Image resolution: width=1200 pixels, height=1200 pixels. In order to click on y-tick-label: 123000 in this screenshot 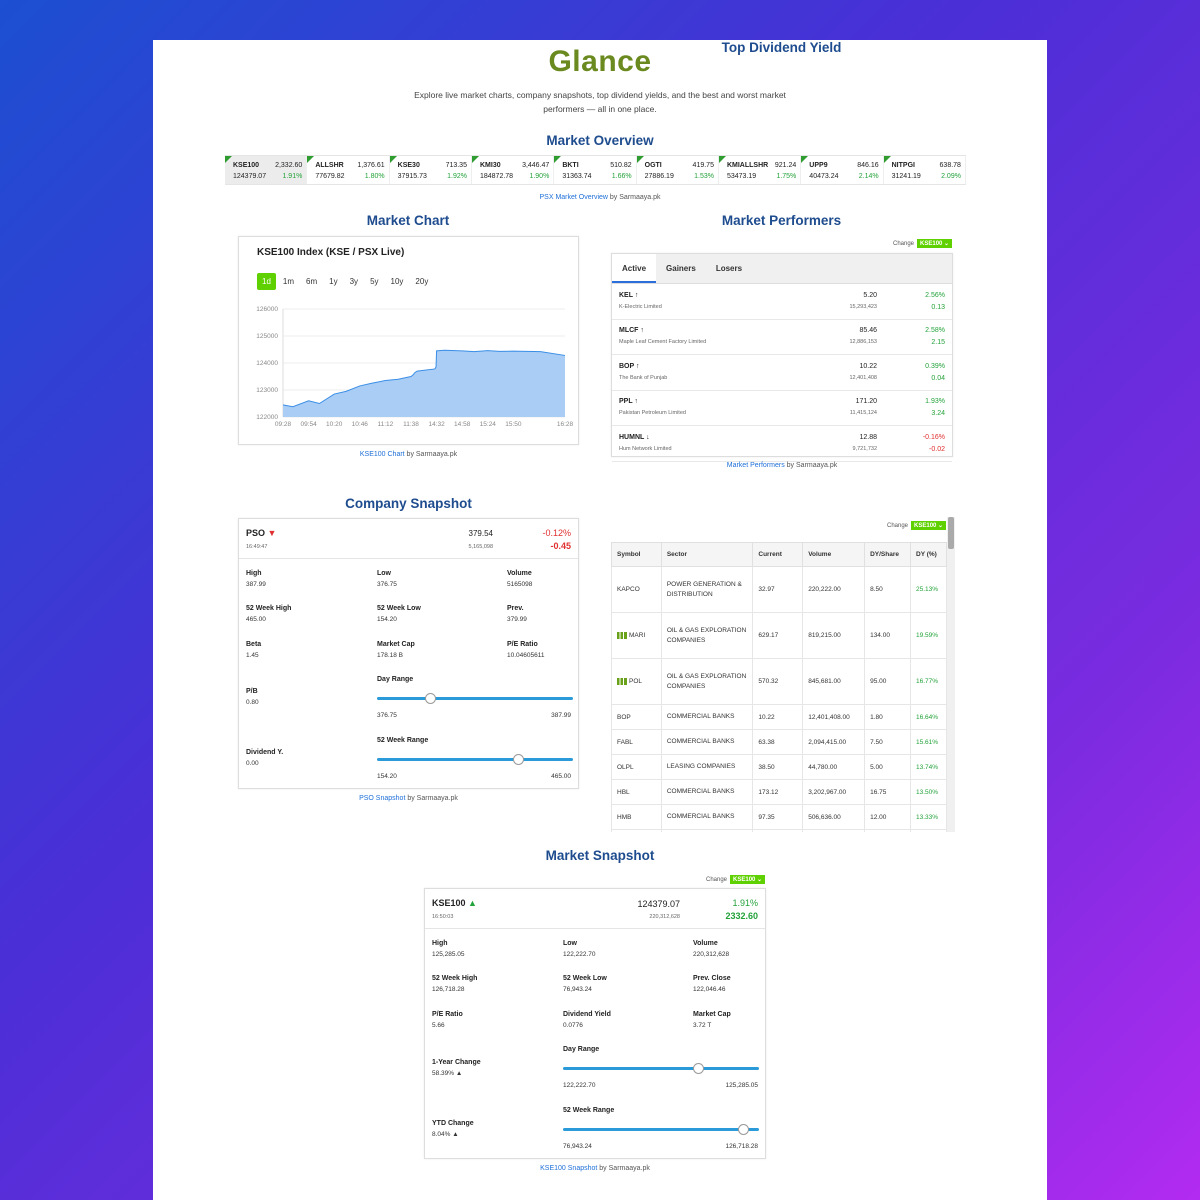, I will do `click(267, 390)`.